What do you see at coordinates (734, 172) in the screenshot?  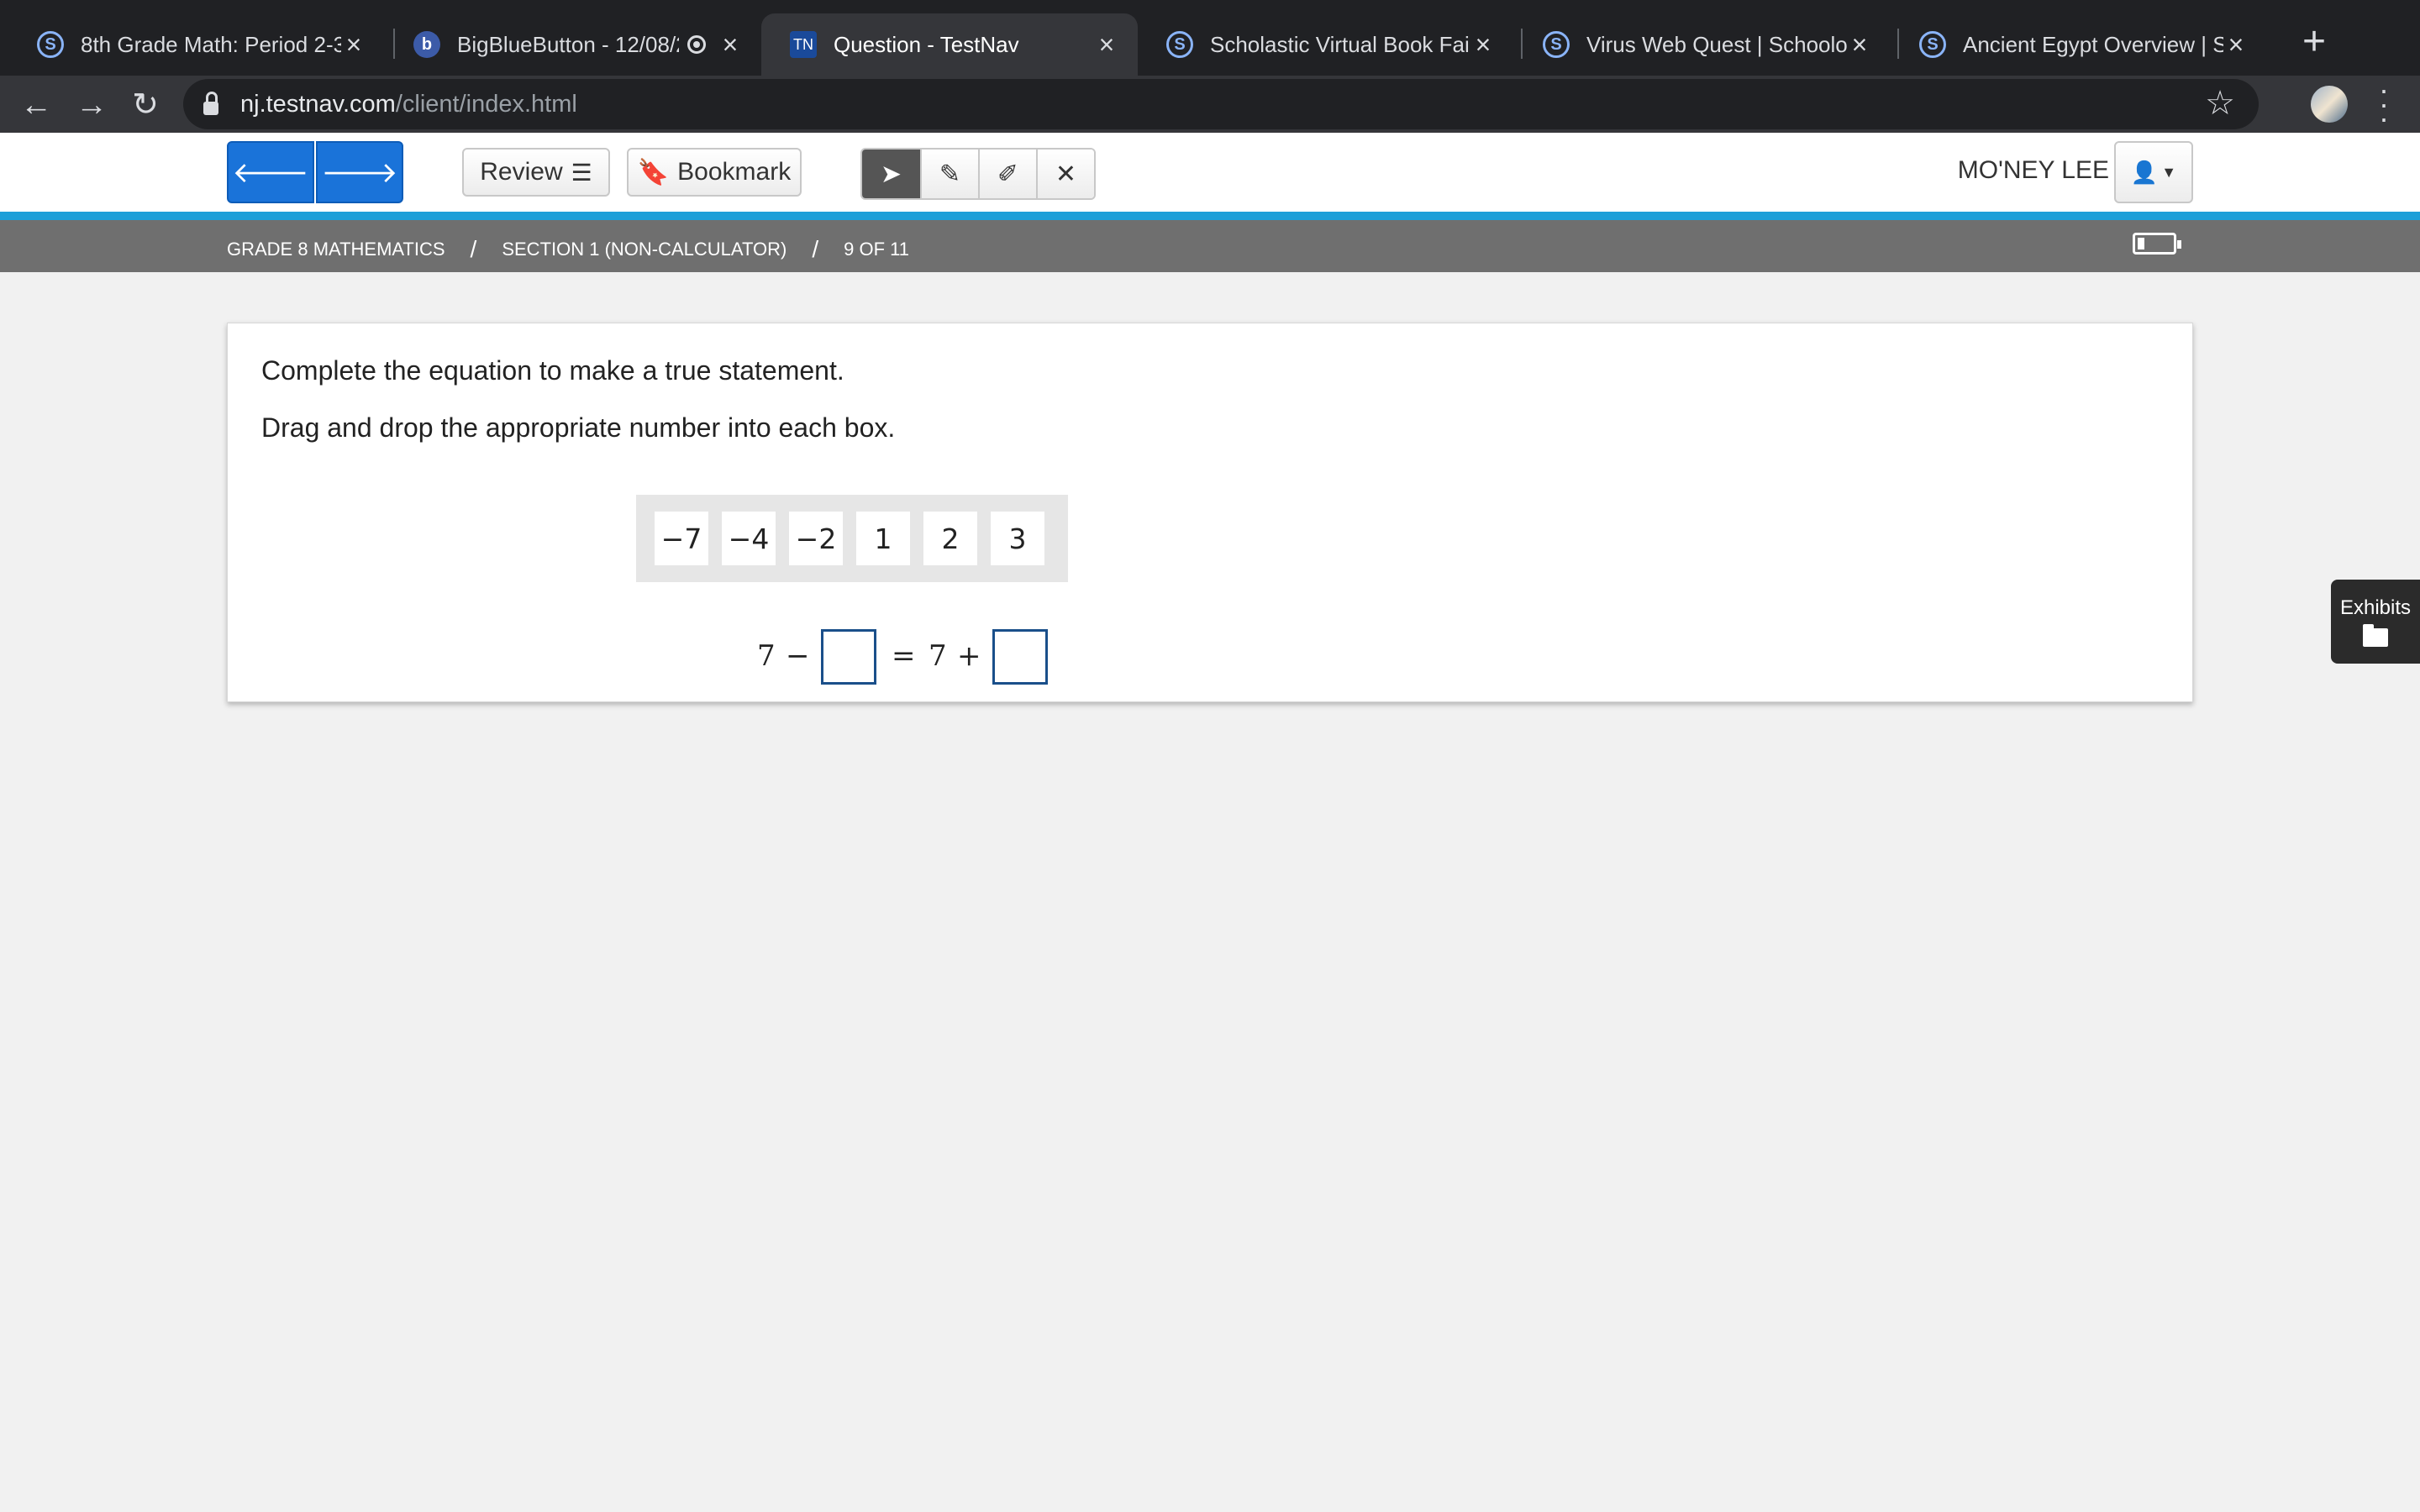 I see `bookmark-label: Bookmark` at bounding box center [734, 172].